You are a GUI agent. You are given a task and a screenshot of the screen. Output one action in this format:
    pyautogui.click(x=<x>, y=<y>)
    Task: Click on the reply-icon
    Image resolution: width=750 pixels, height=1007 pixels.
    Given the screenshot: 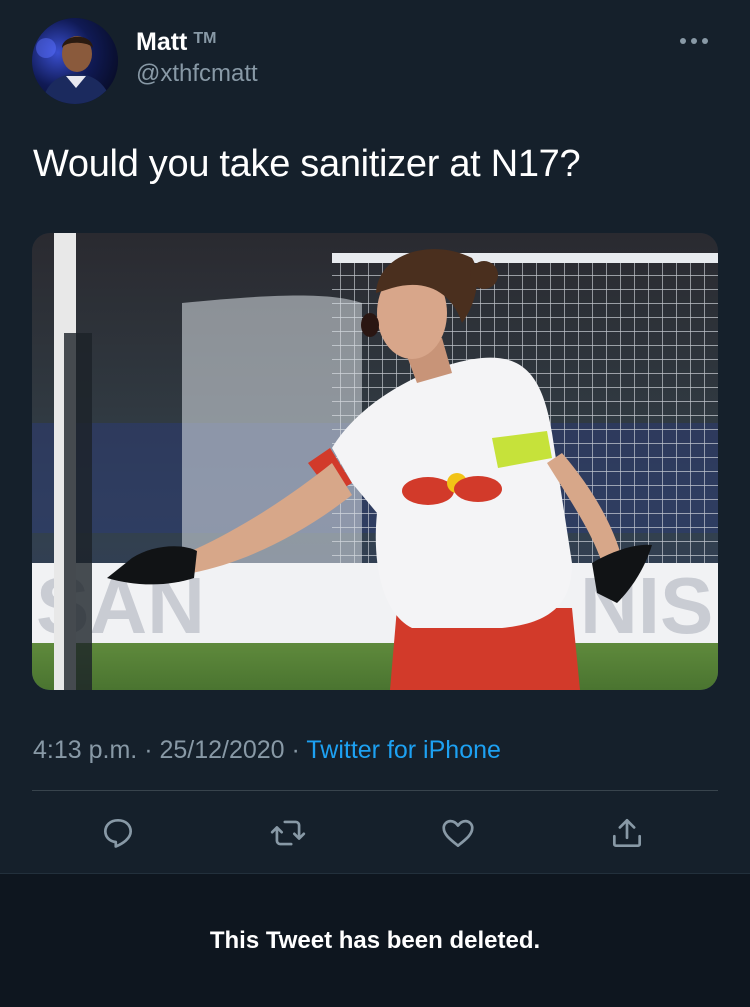 What is the action you would take?
    pyautogui.click(x=118, y=833)
    